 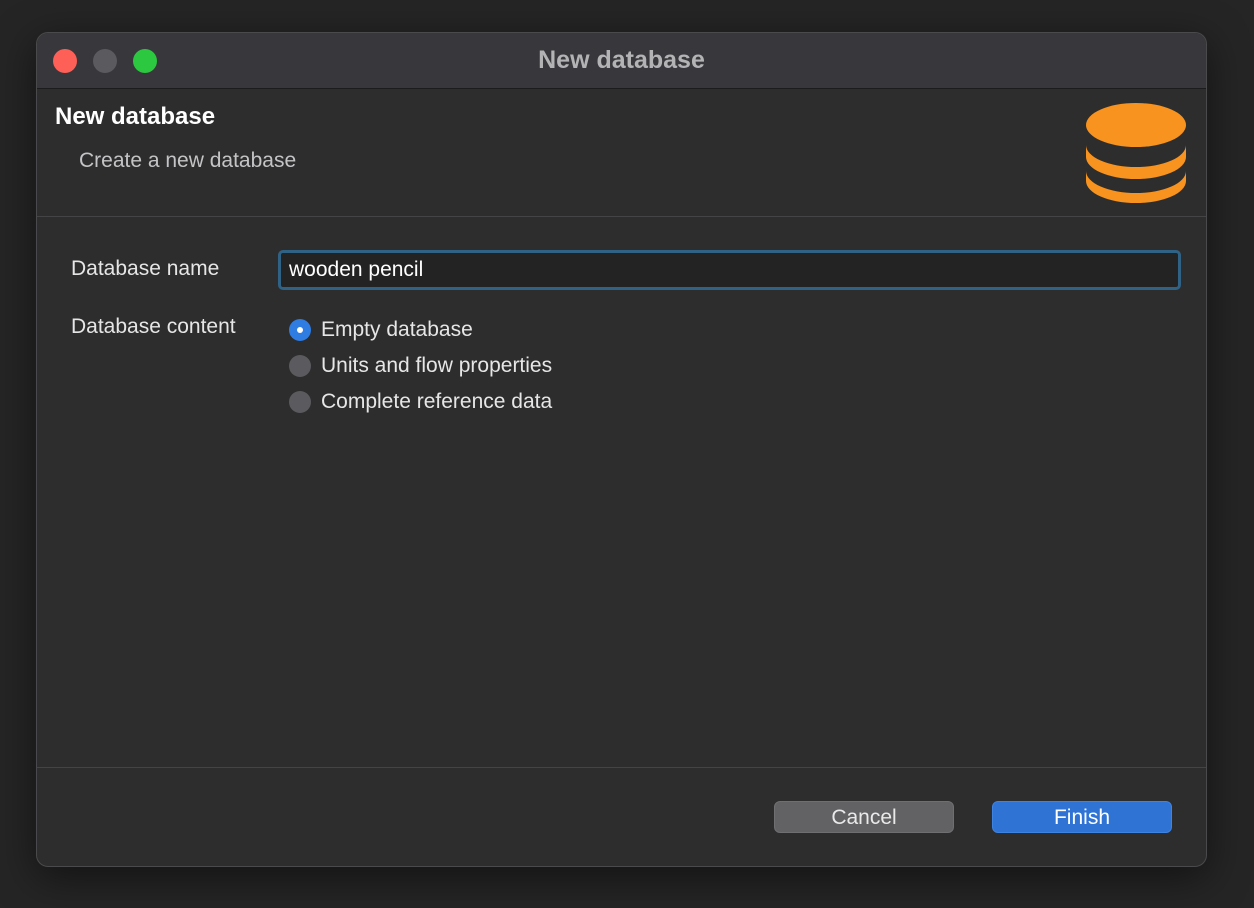 What do you see at coordinates (145, 268) in the screenshot?
I see `database-name-label: Database name` at bounding box center [145, 268].